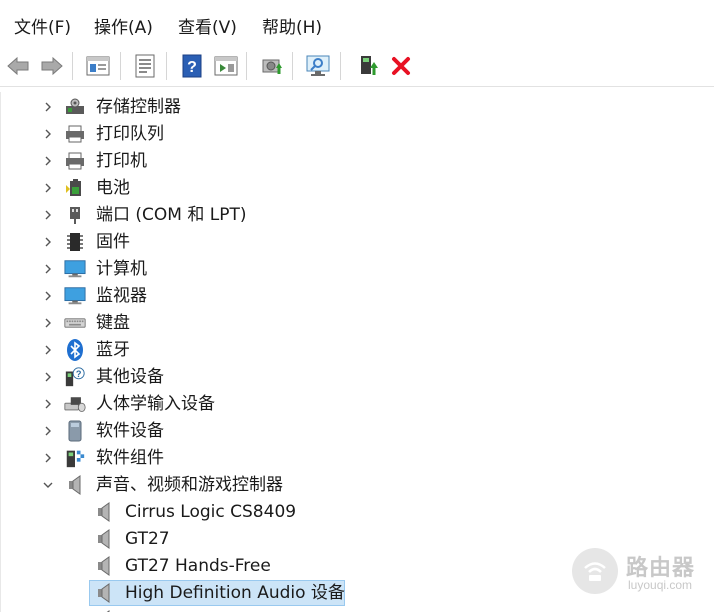  I want to click on tree-item-label: 人体学输入设备, so click(155, 404).